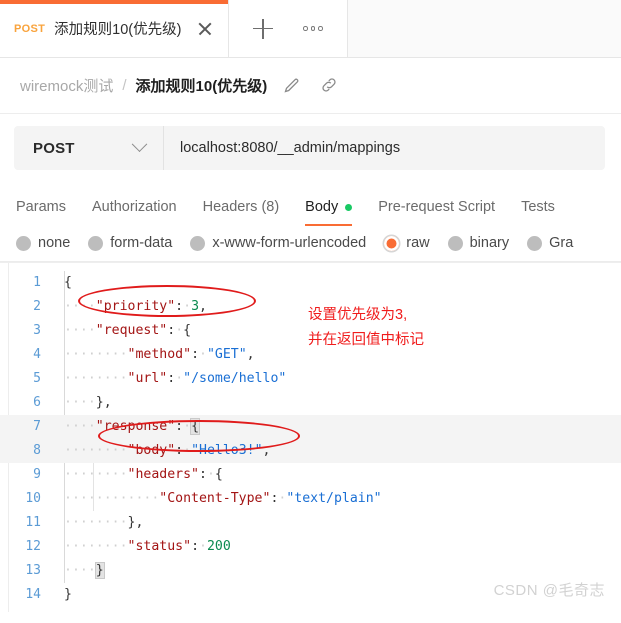  I want to click on link-icon, so click(330, 86).